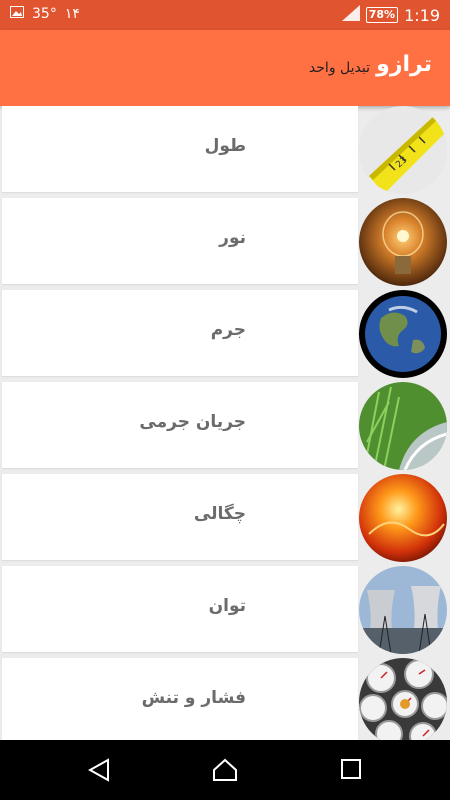  Describe the element at coordinates (180, 333) in the screenshot. I see `list-item-card: جرم` at that location.